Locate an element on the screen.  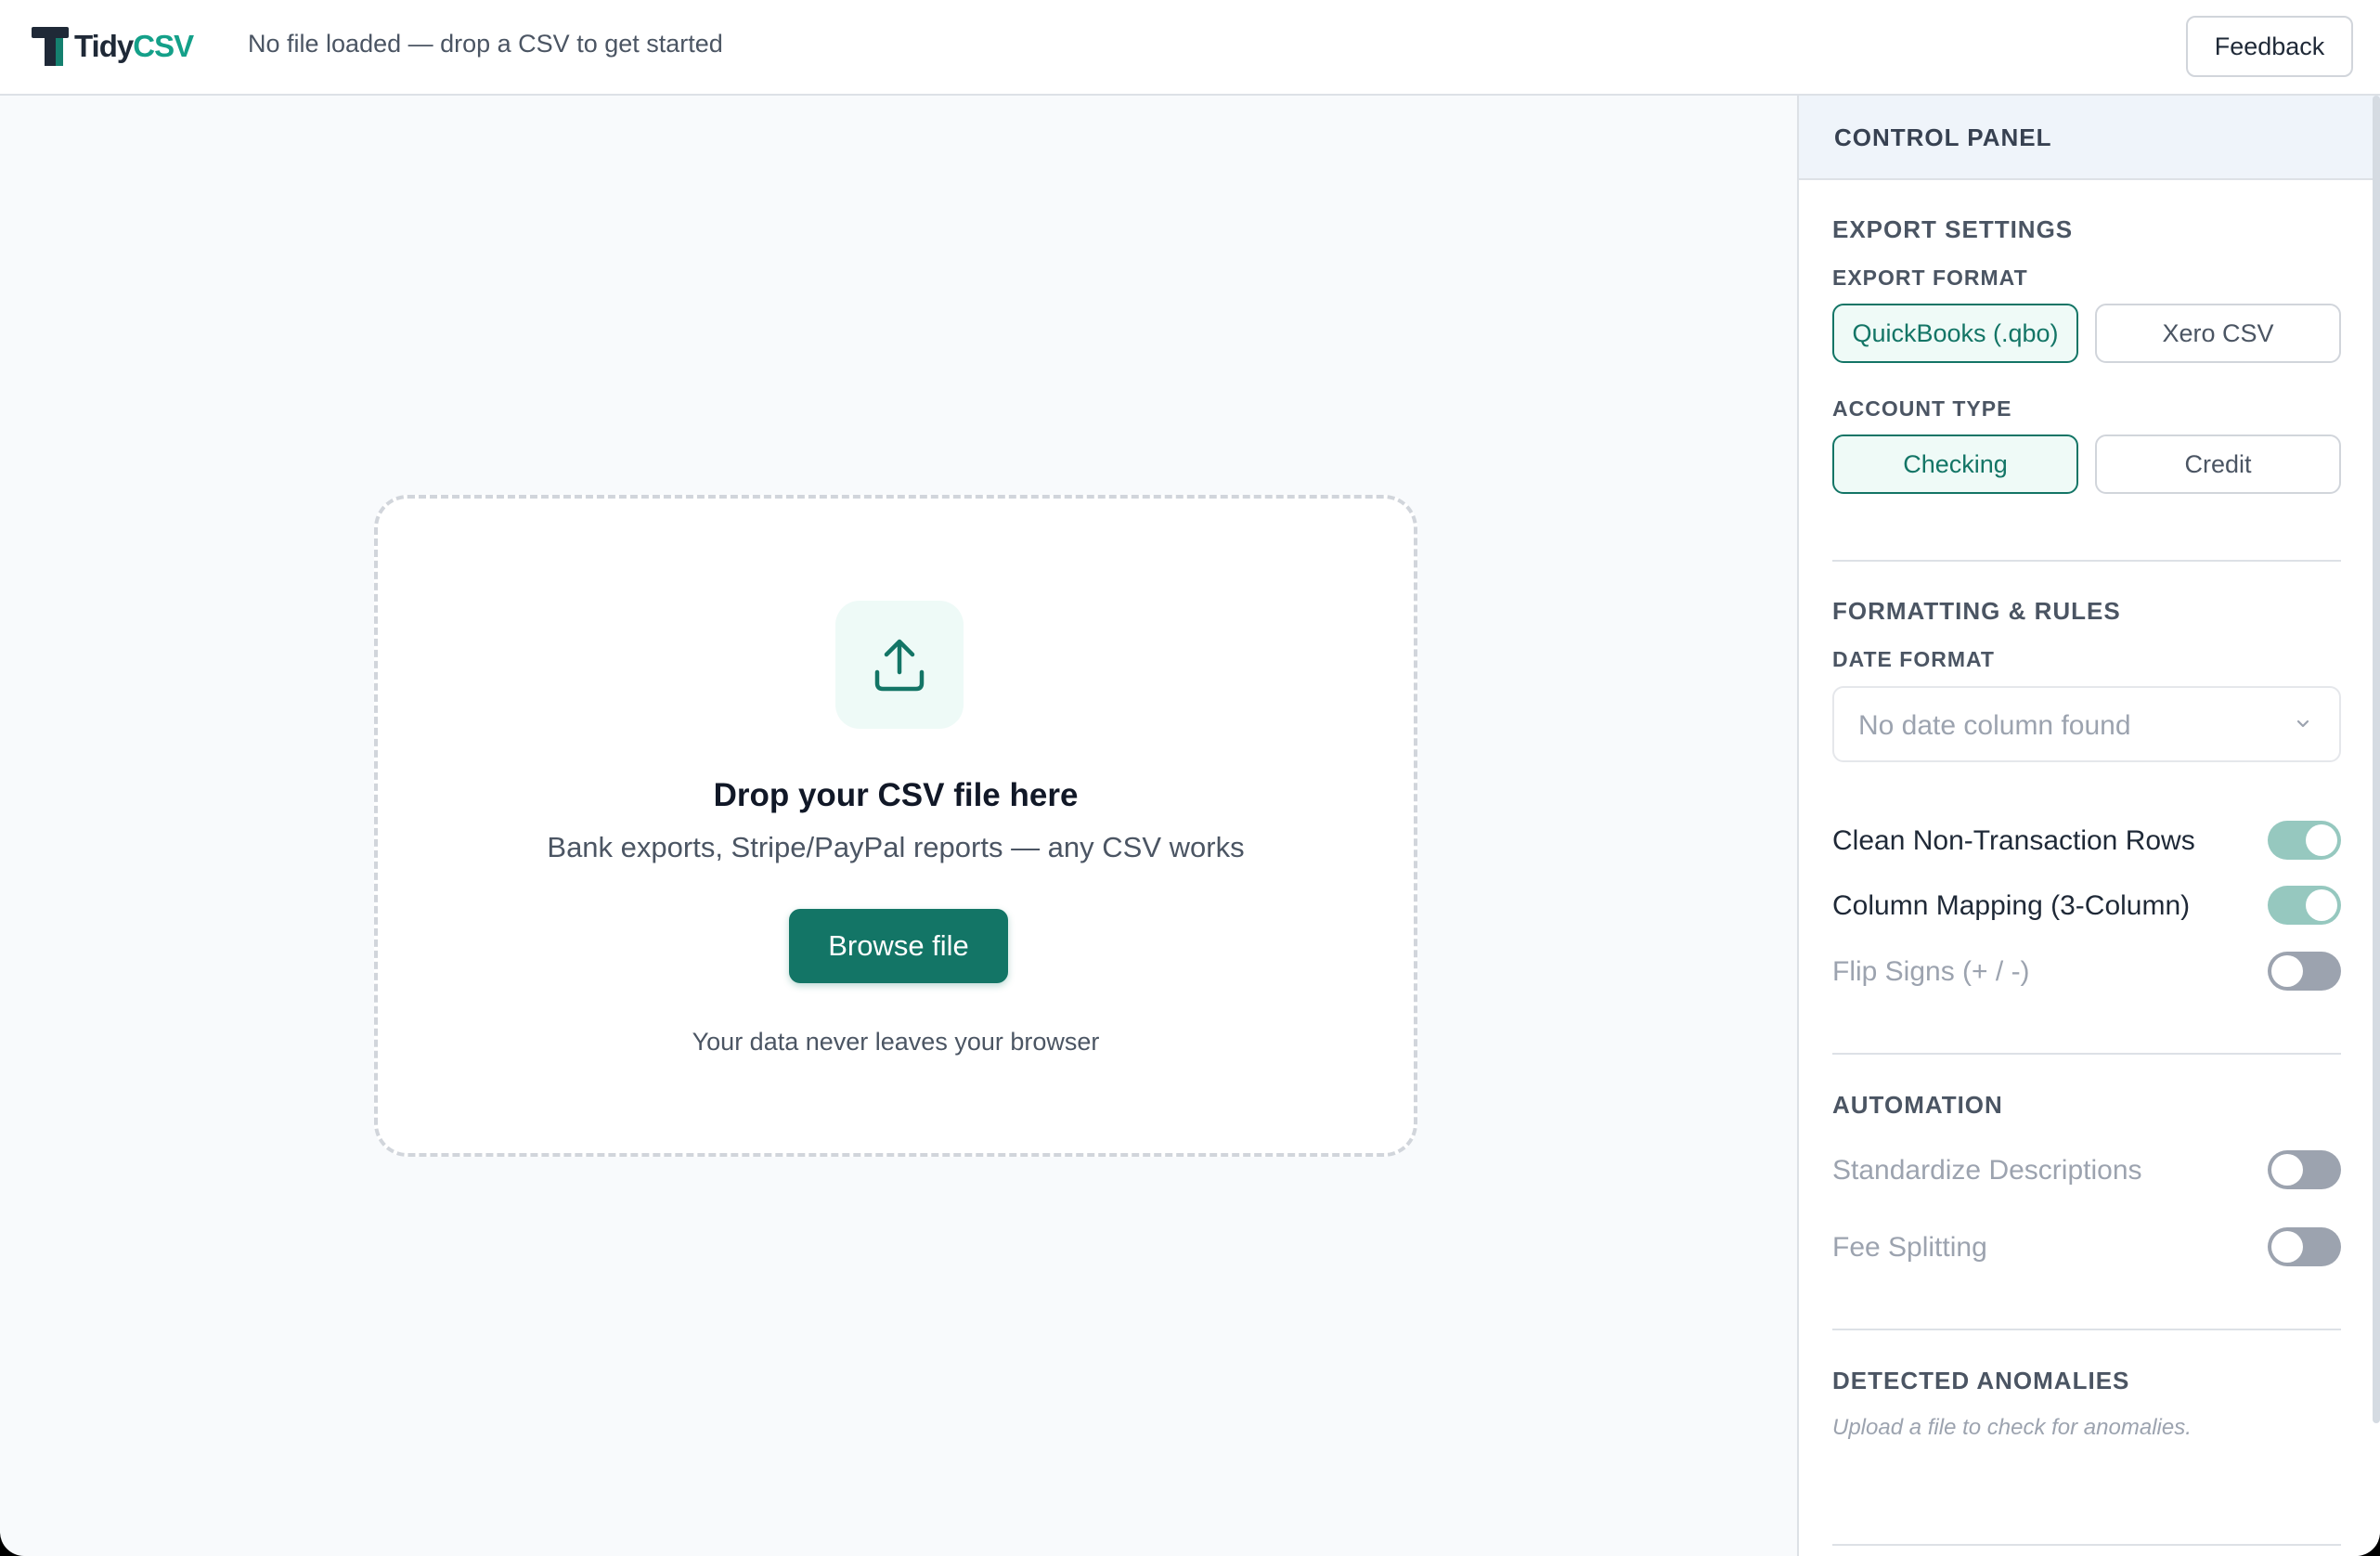
standardize-descriptions-toggle is located at coordinates (2304, 1169).